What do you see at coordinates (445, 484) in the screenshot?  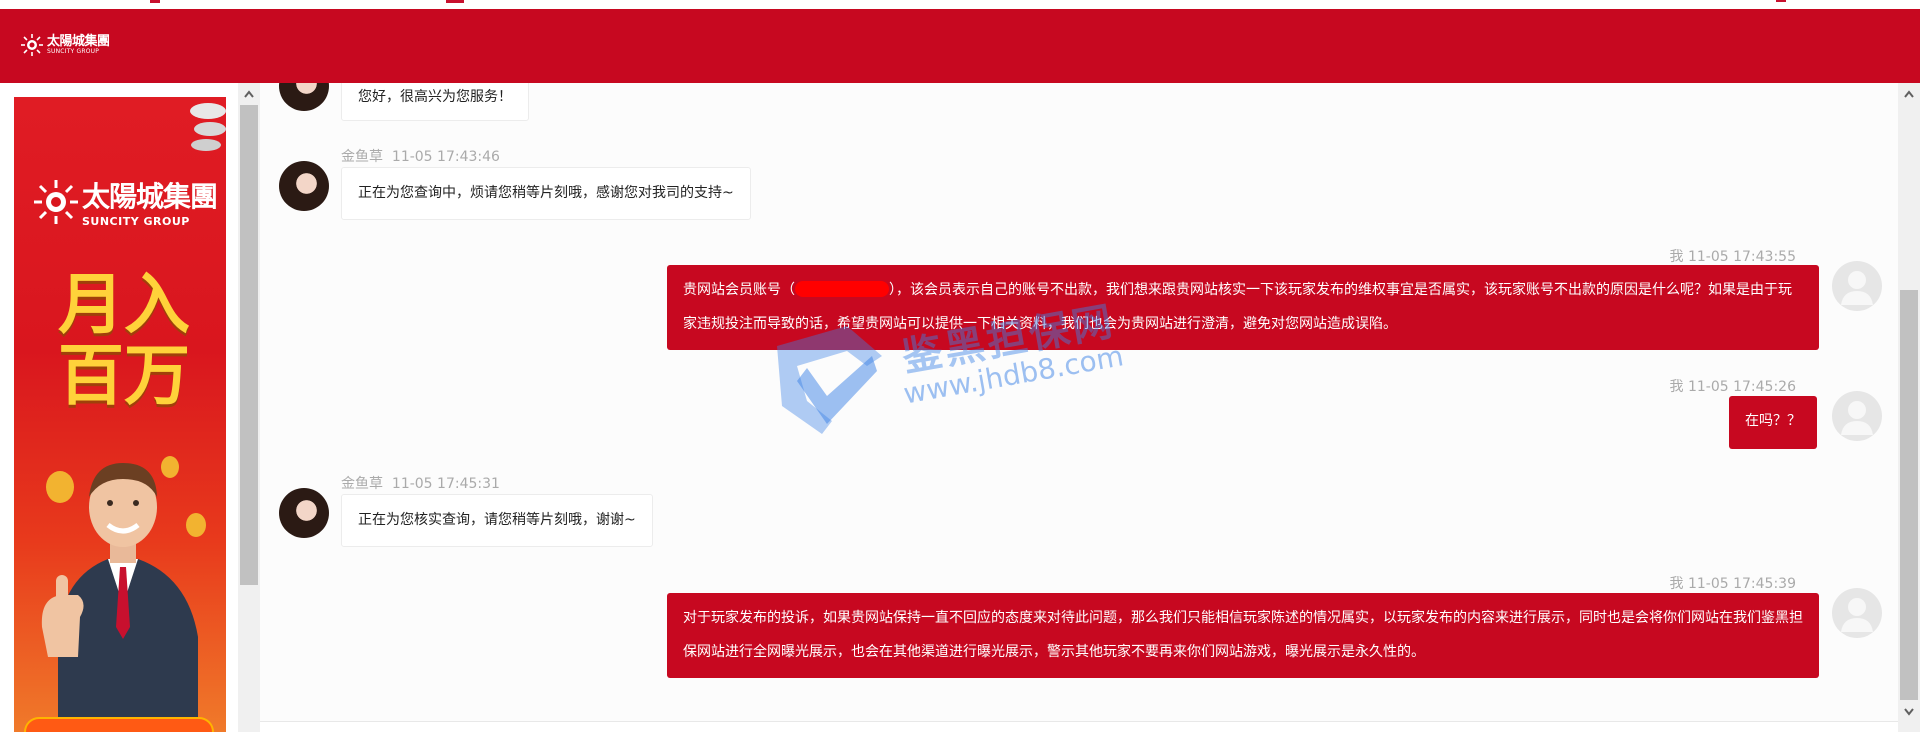 I see `message-time: 11-05 17:45:31` at bounding box center [445, 484].